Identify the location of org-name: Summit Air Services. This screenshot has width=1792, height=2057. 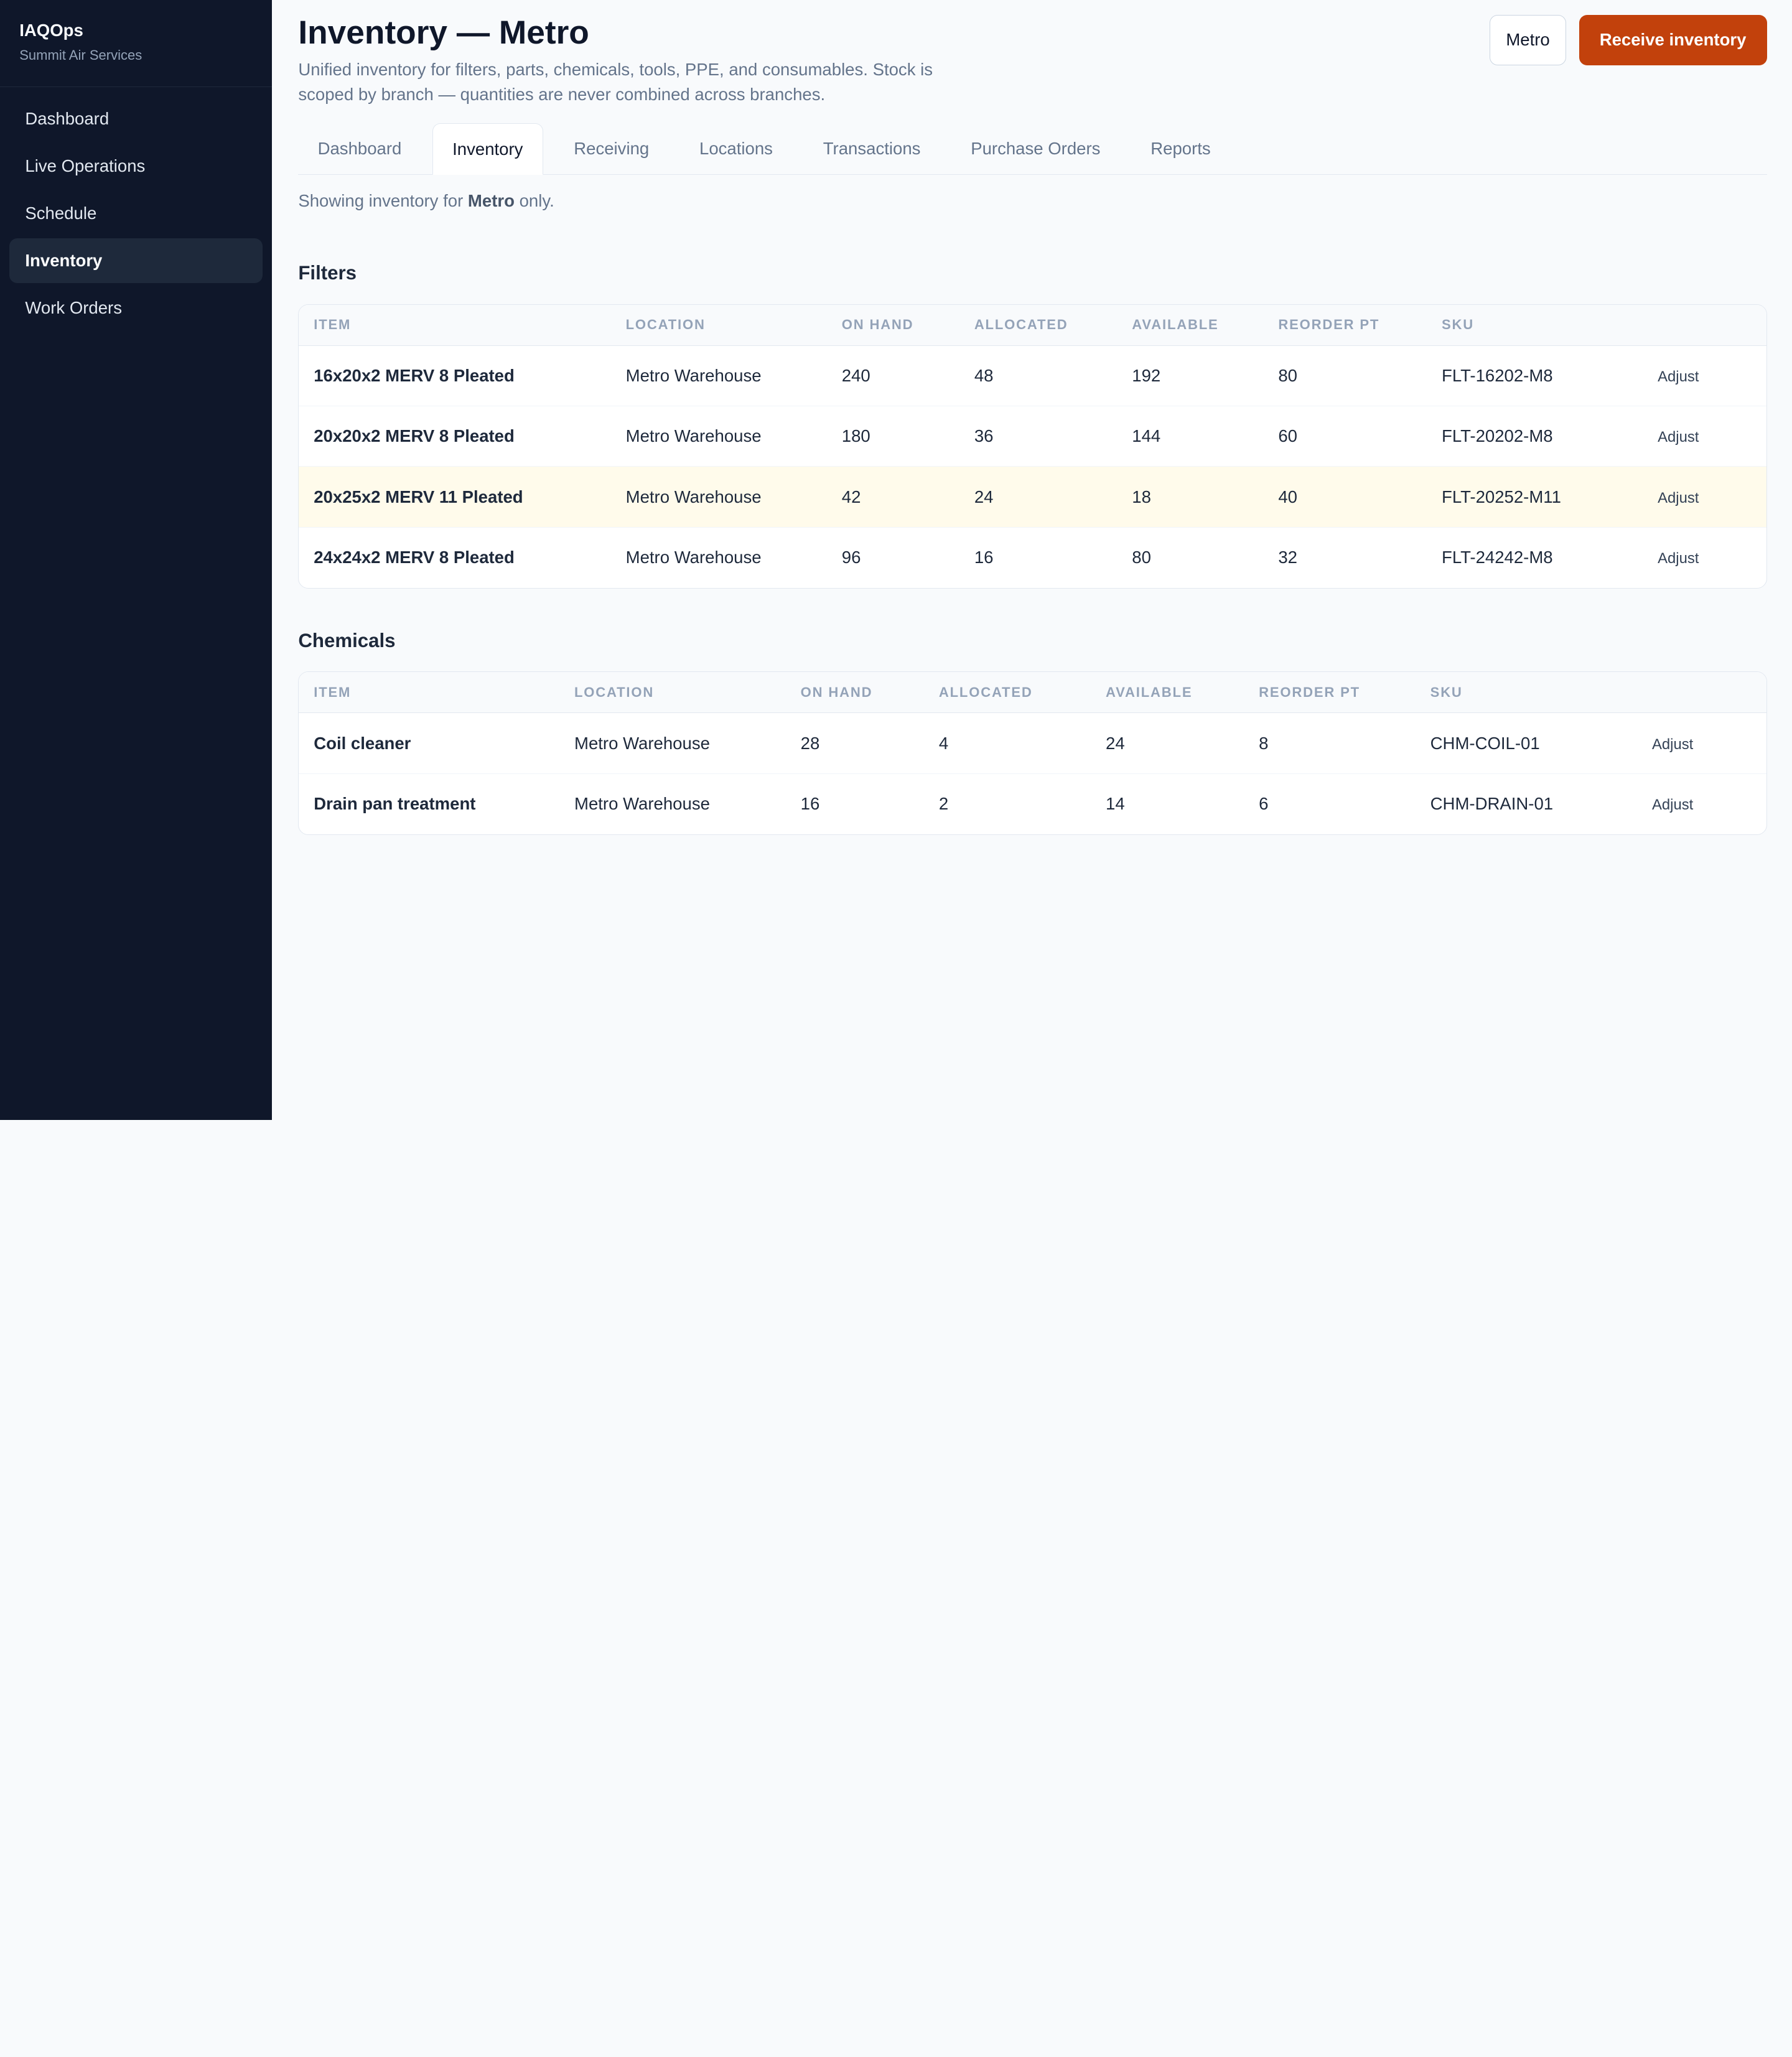
(80, 55).